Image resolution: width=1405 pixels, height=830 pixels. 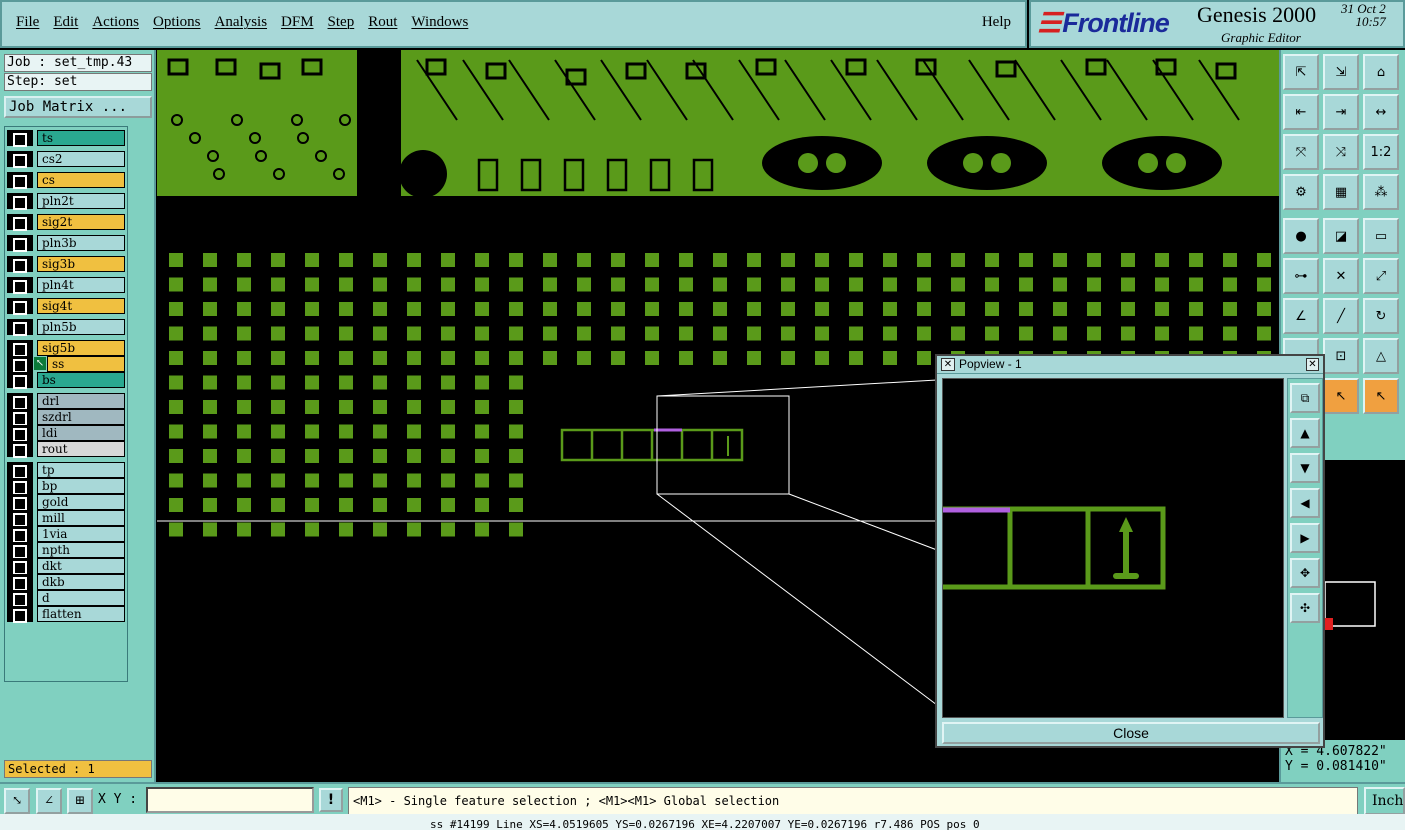 What do you see at coordinates (49, 801) in the screenshot?
I see `angle-snap-icon: ∠` at bounding box center [49, 801].